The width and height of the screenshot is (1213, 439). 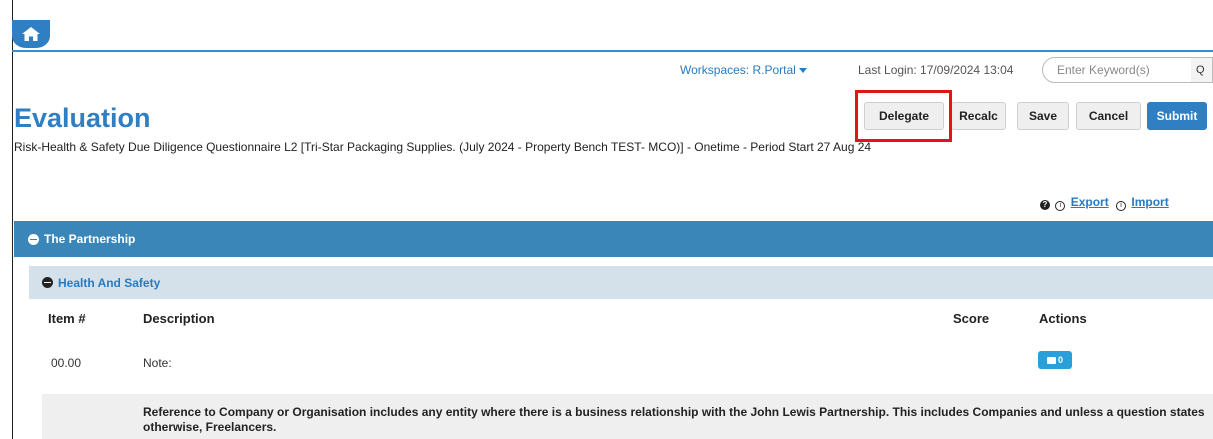 What do you see at coordinates (1060, 360) in the screenshot?
I see `comment-count: 0` at bounding box center [1060, 360].